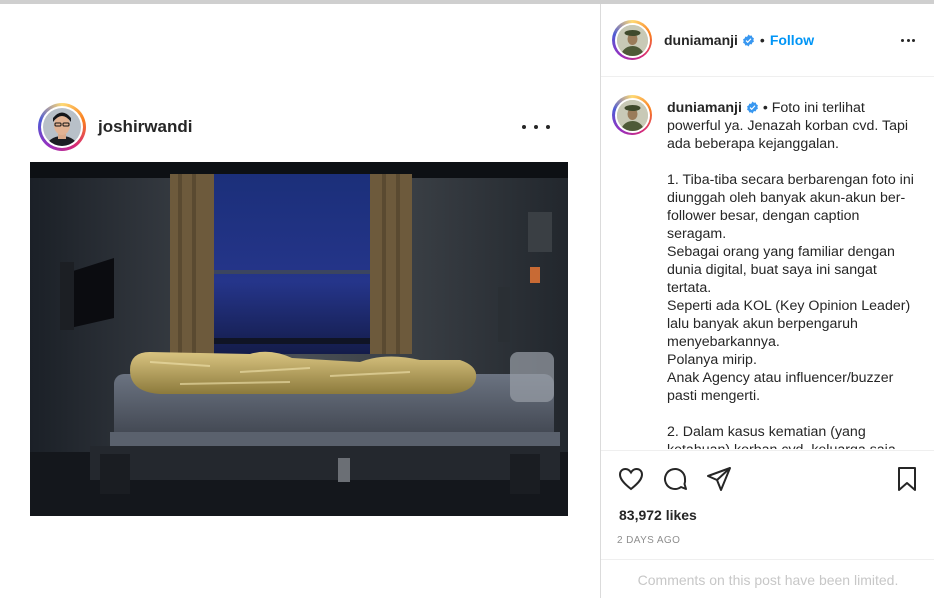 The image size is (934, 600). Describe the element at coordinates (792, 40) in the screenshot. I see `follow-button: Follow` at that location.